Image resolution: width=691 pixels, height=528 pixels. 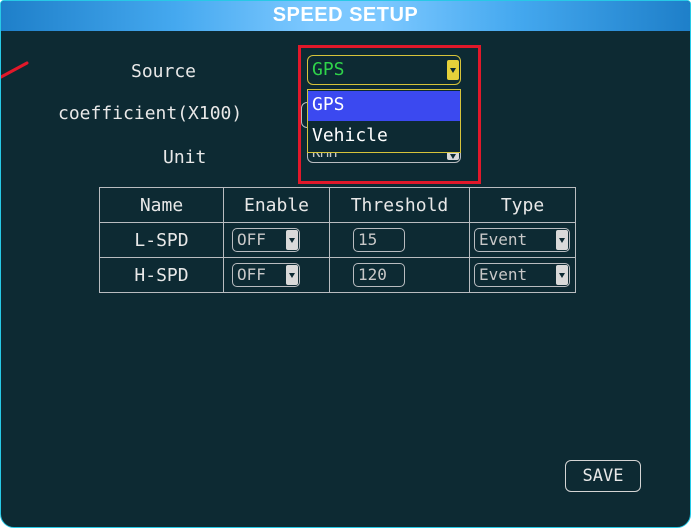 What do you see at coordinates (161, 240) in the screenshot?
I see `row-name: L-SPD` at bounding box center [161, 240].